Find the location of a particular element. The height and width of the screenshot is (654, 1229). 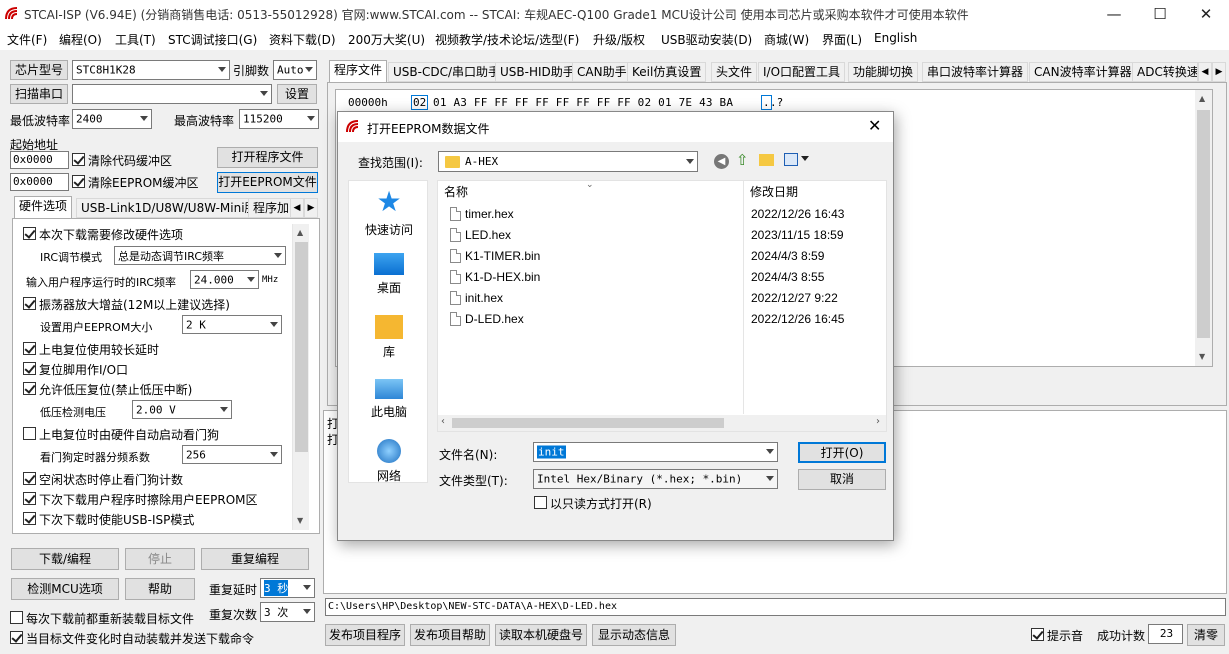

file-row: K1-TIMER.bin 2024/4/3 8:59 is located at coordinates (662, 256).